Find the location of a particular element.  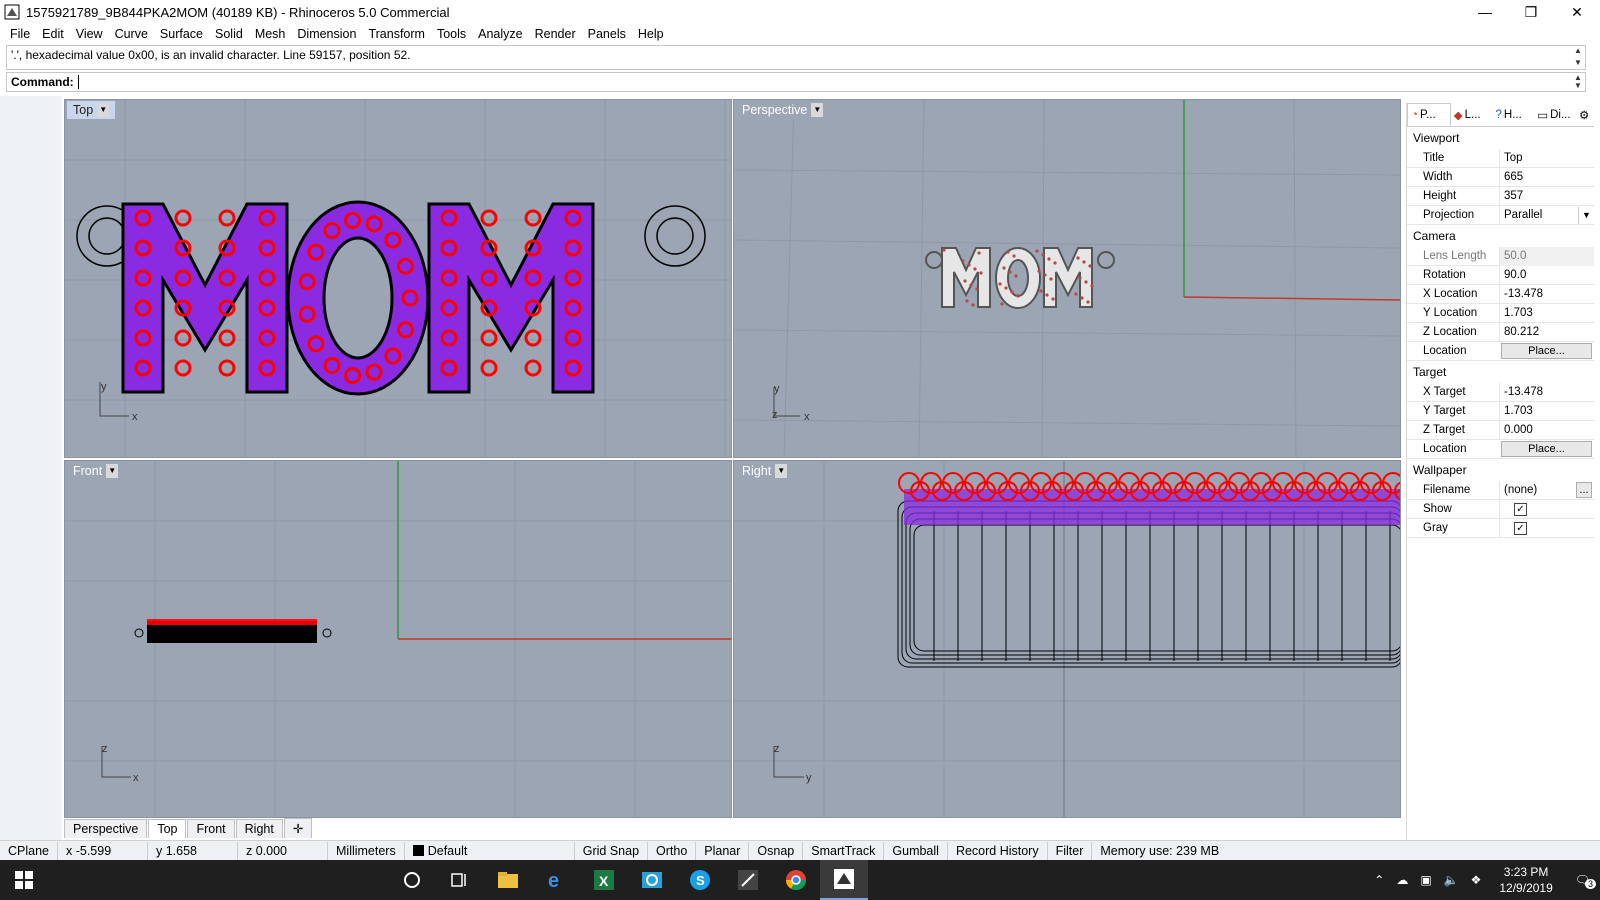

notifications-icon: 🗨 3 is located at coordinates (1582, 881).